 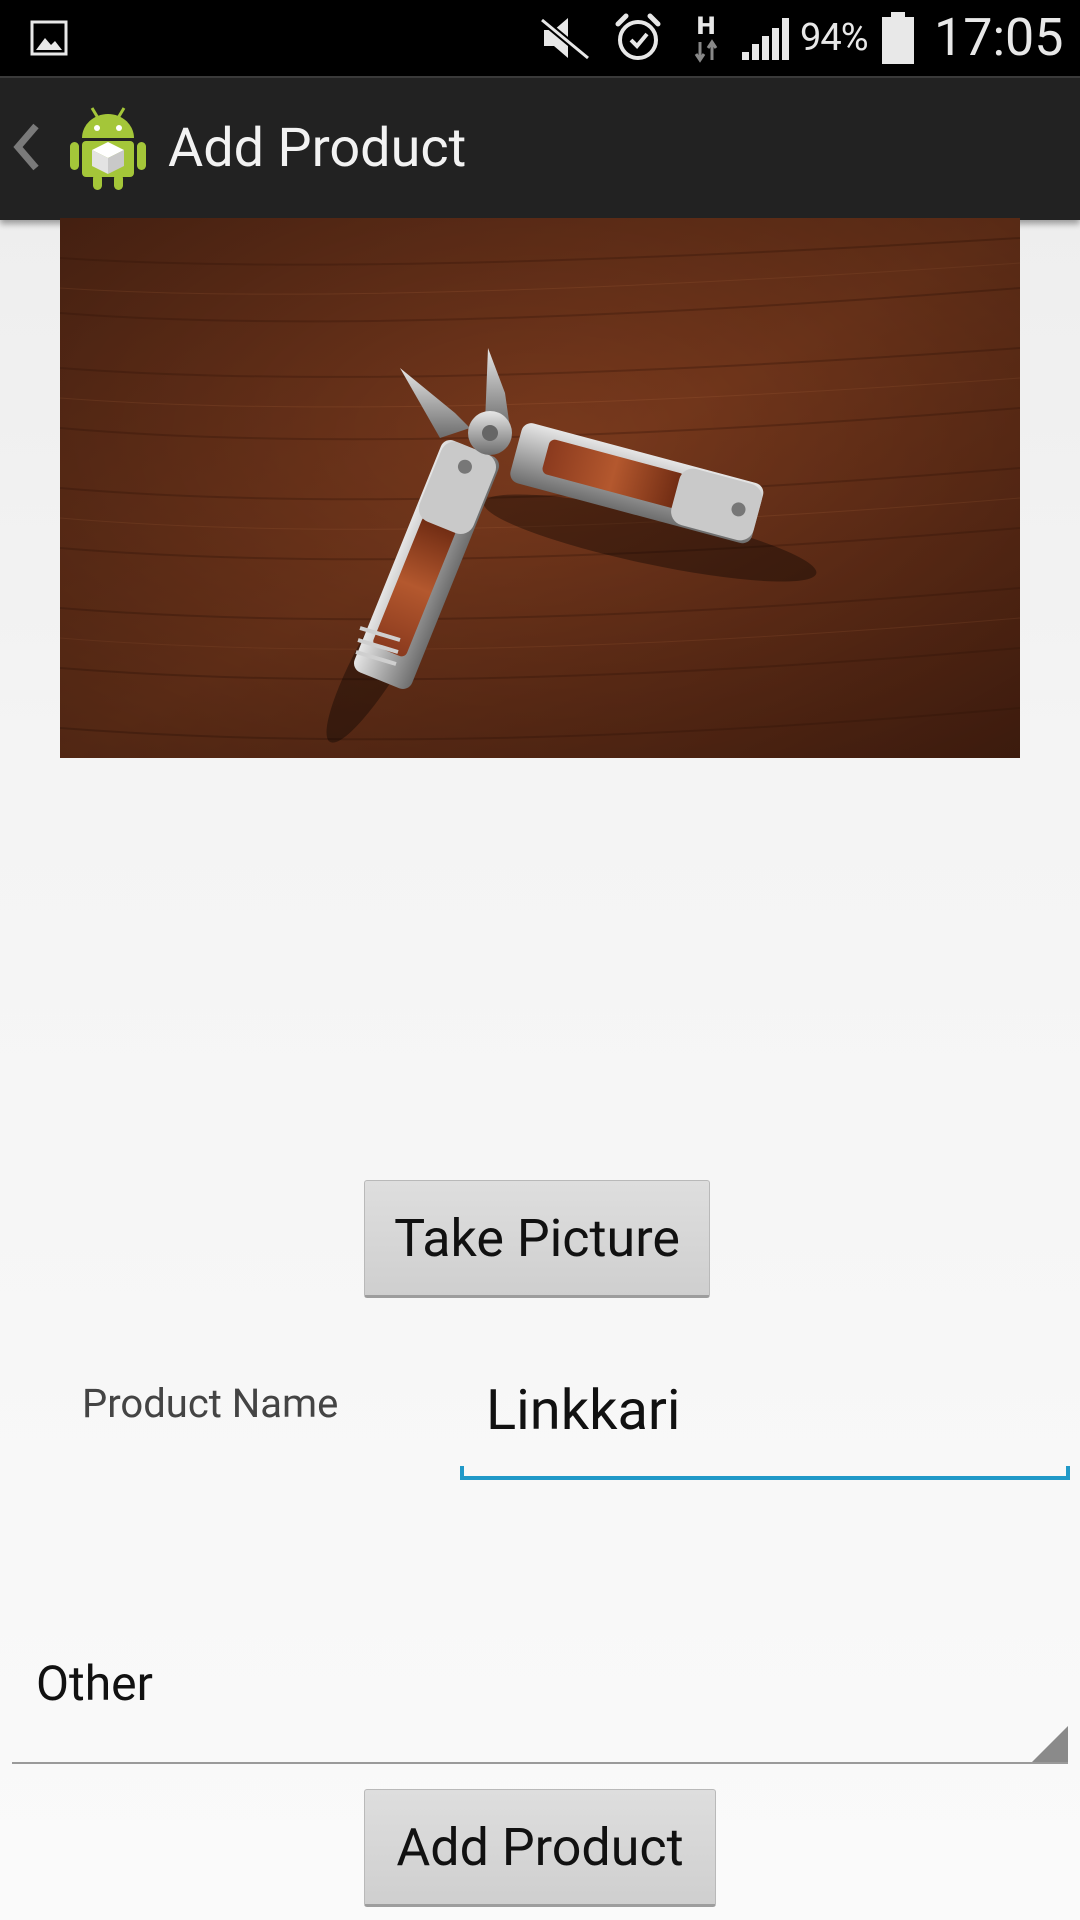 What do you see at coordinates (765, 1420) in the screenshot?
I see `product-name-input: Linkkari` at bounding box center [765, 1420].